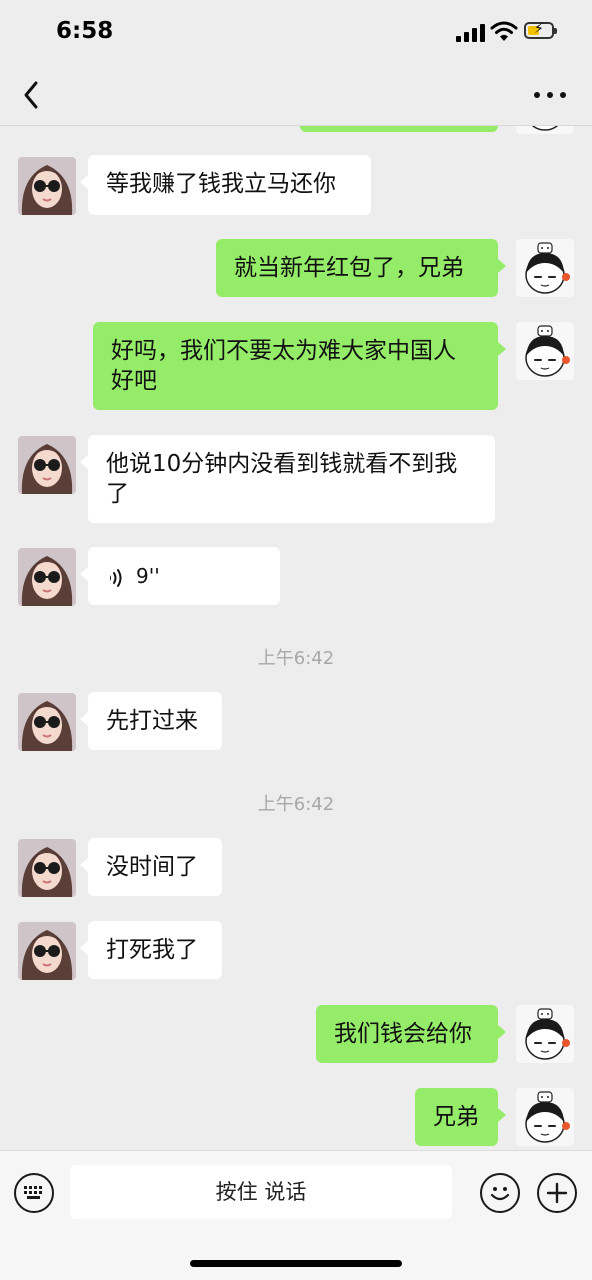  I want to click on voice-message-bubble: 9'', so click(180, 576).